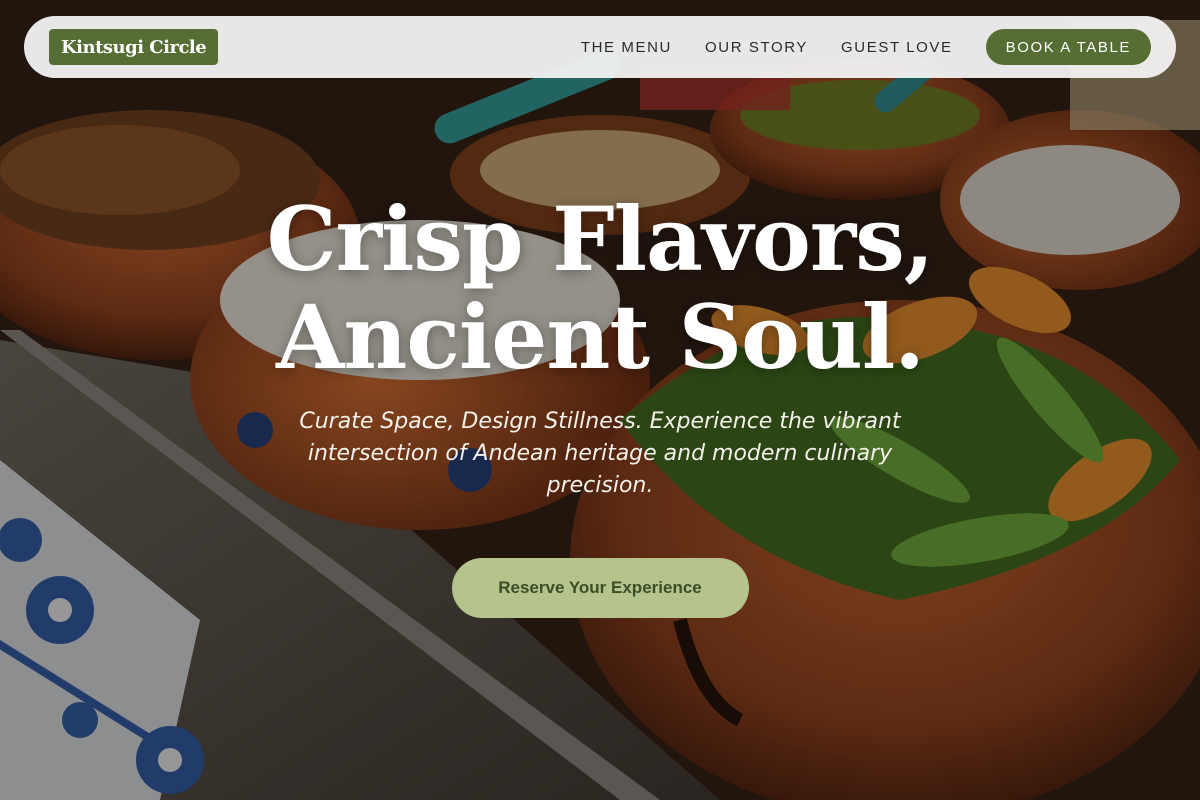  I want to click on hero-title-line-2: Ancient Soul., so click(600, 337).